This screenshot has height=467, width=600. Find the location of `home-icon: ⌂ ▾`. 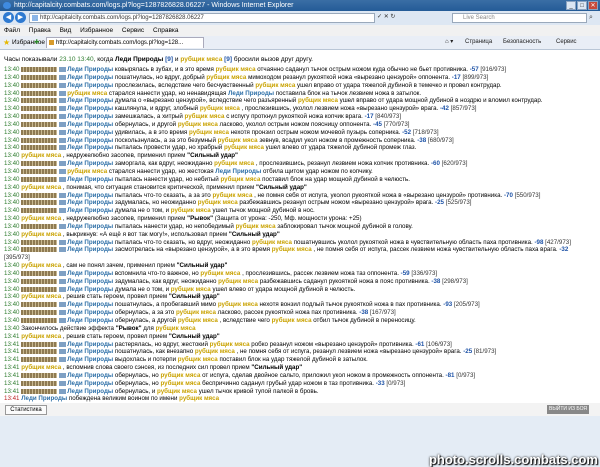

home-icon: ⌂ ▾ is located at coordinates (449, 42).